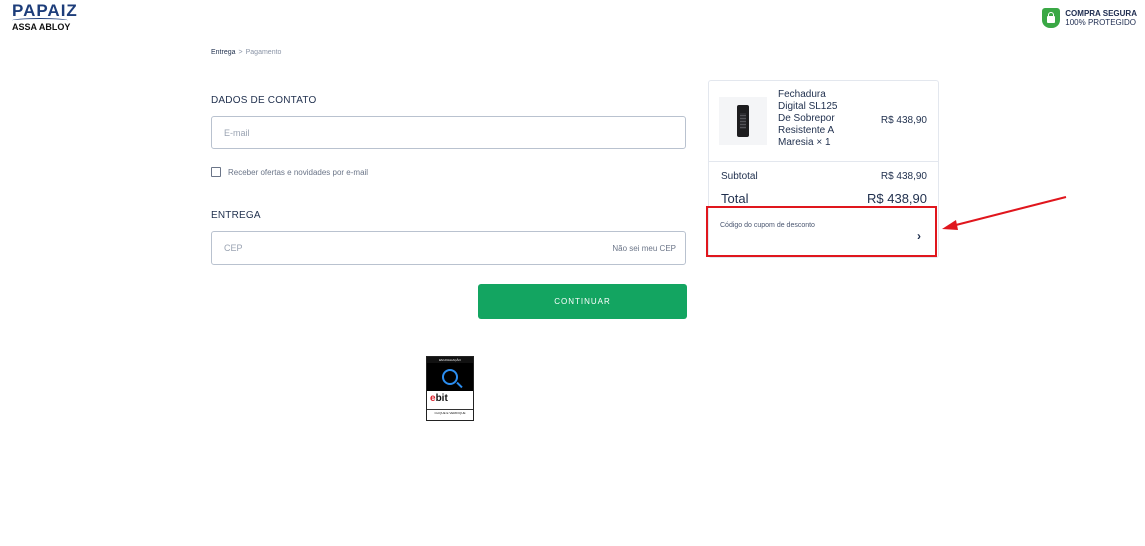  I want to click on continue-button: CONTINUAR, so click(582, 301).